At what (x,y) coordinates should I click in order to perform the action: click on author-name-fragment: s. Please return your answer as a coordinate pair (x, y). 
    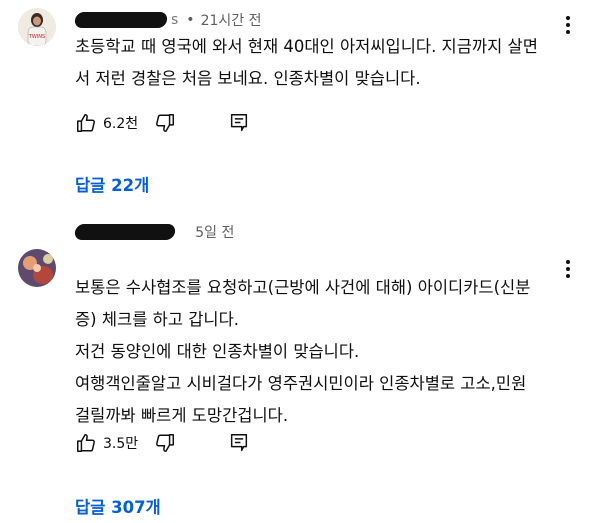
    Looking at the image, I should click on (174, 20).